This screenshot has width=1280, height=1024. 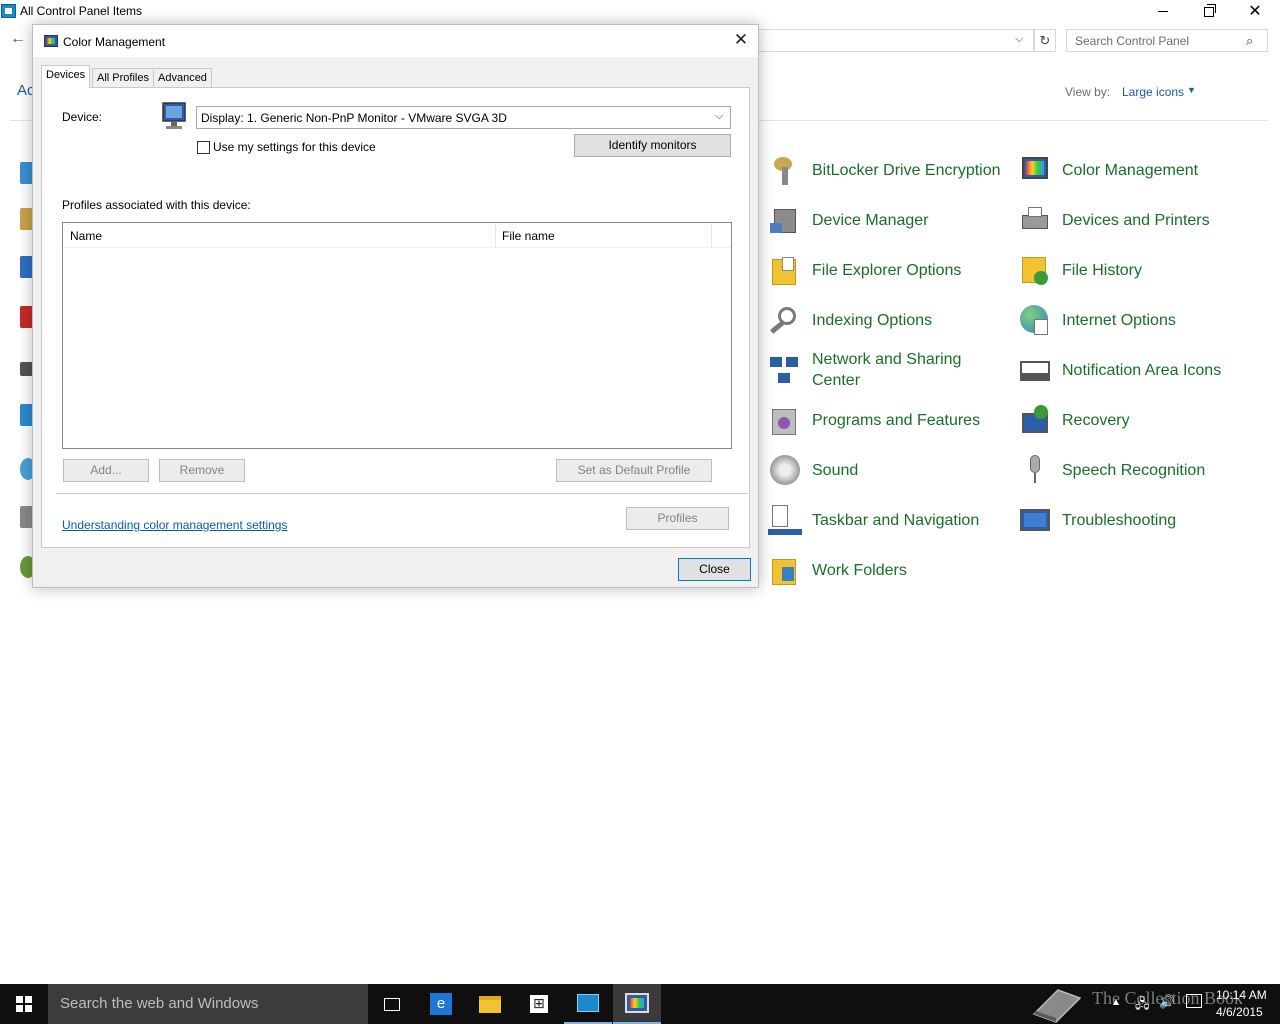 What do you see at coordinates (1194, 1001) in the screenshot?
I see `action-center-icon` at bounding box center [1194, 1001].